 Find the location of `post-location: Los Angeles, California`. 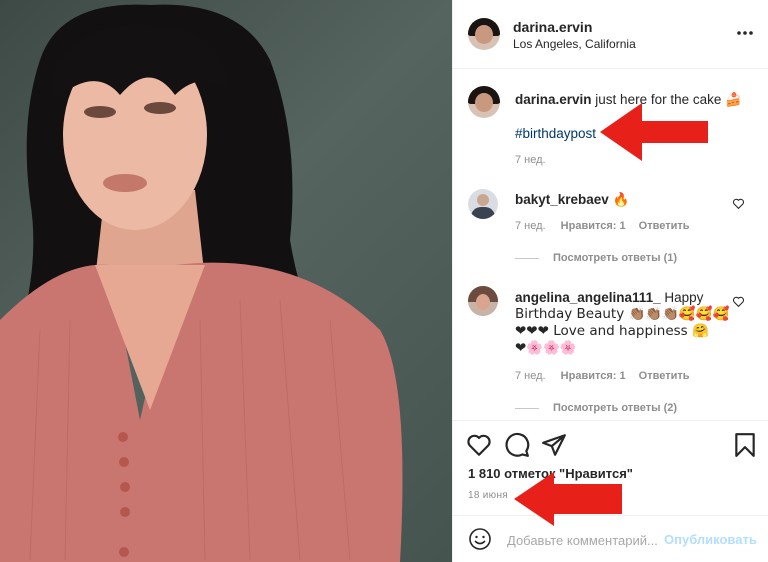

post-location: Los Angeles, California is located at coordinates (574, 44).